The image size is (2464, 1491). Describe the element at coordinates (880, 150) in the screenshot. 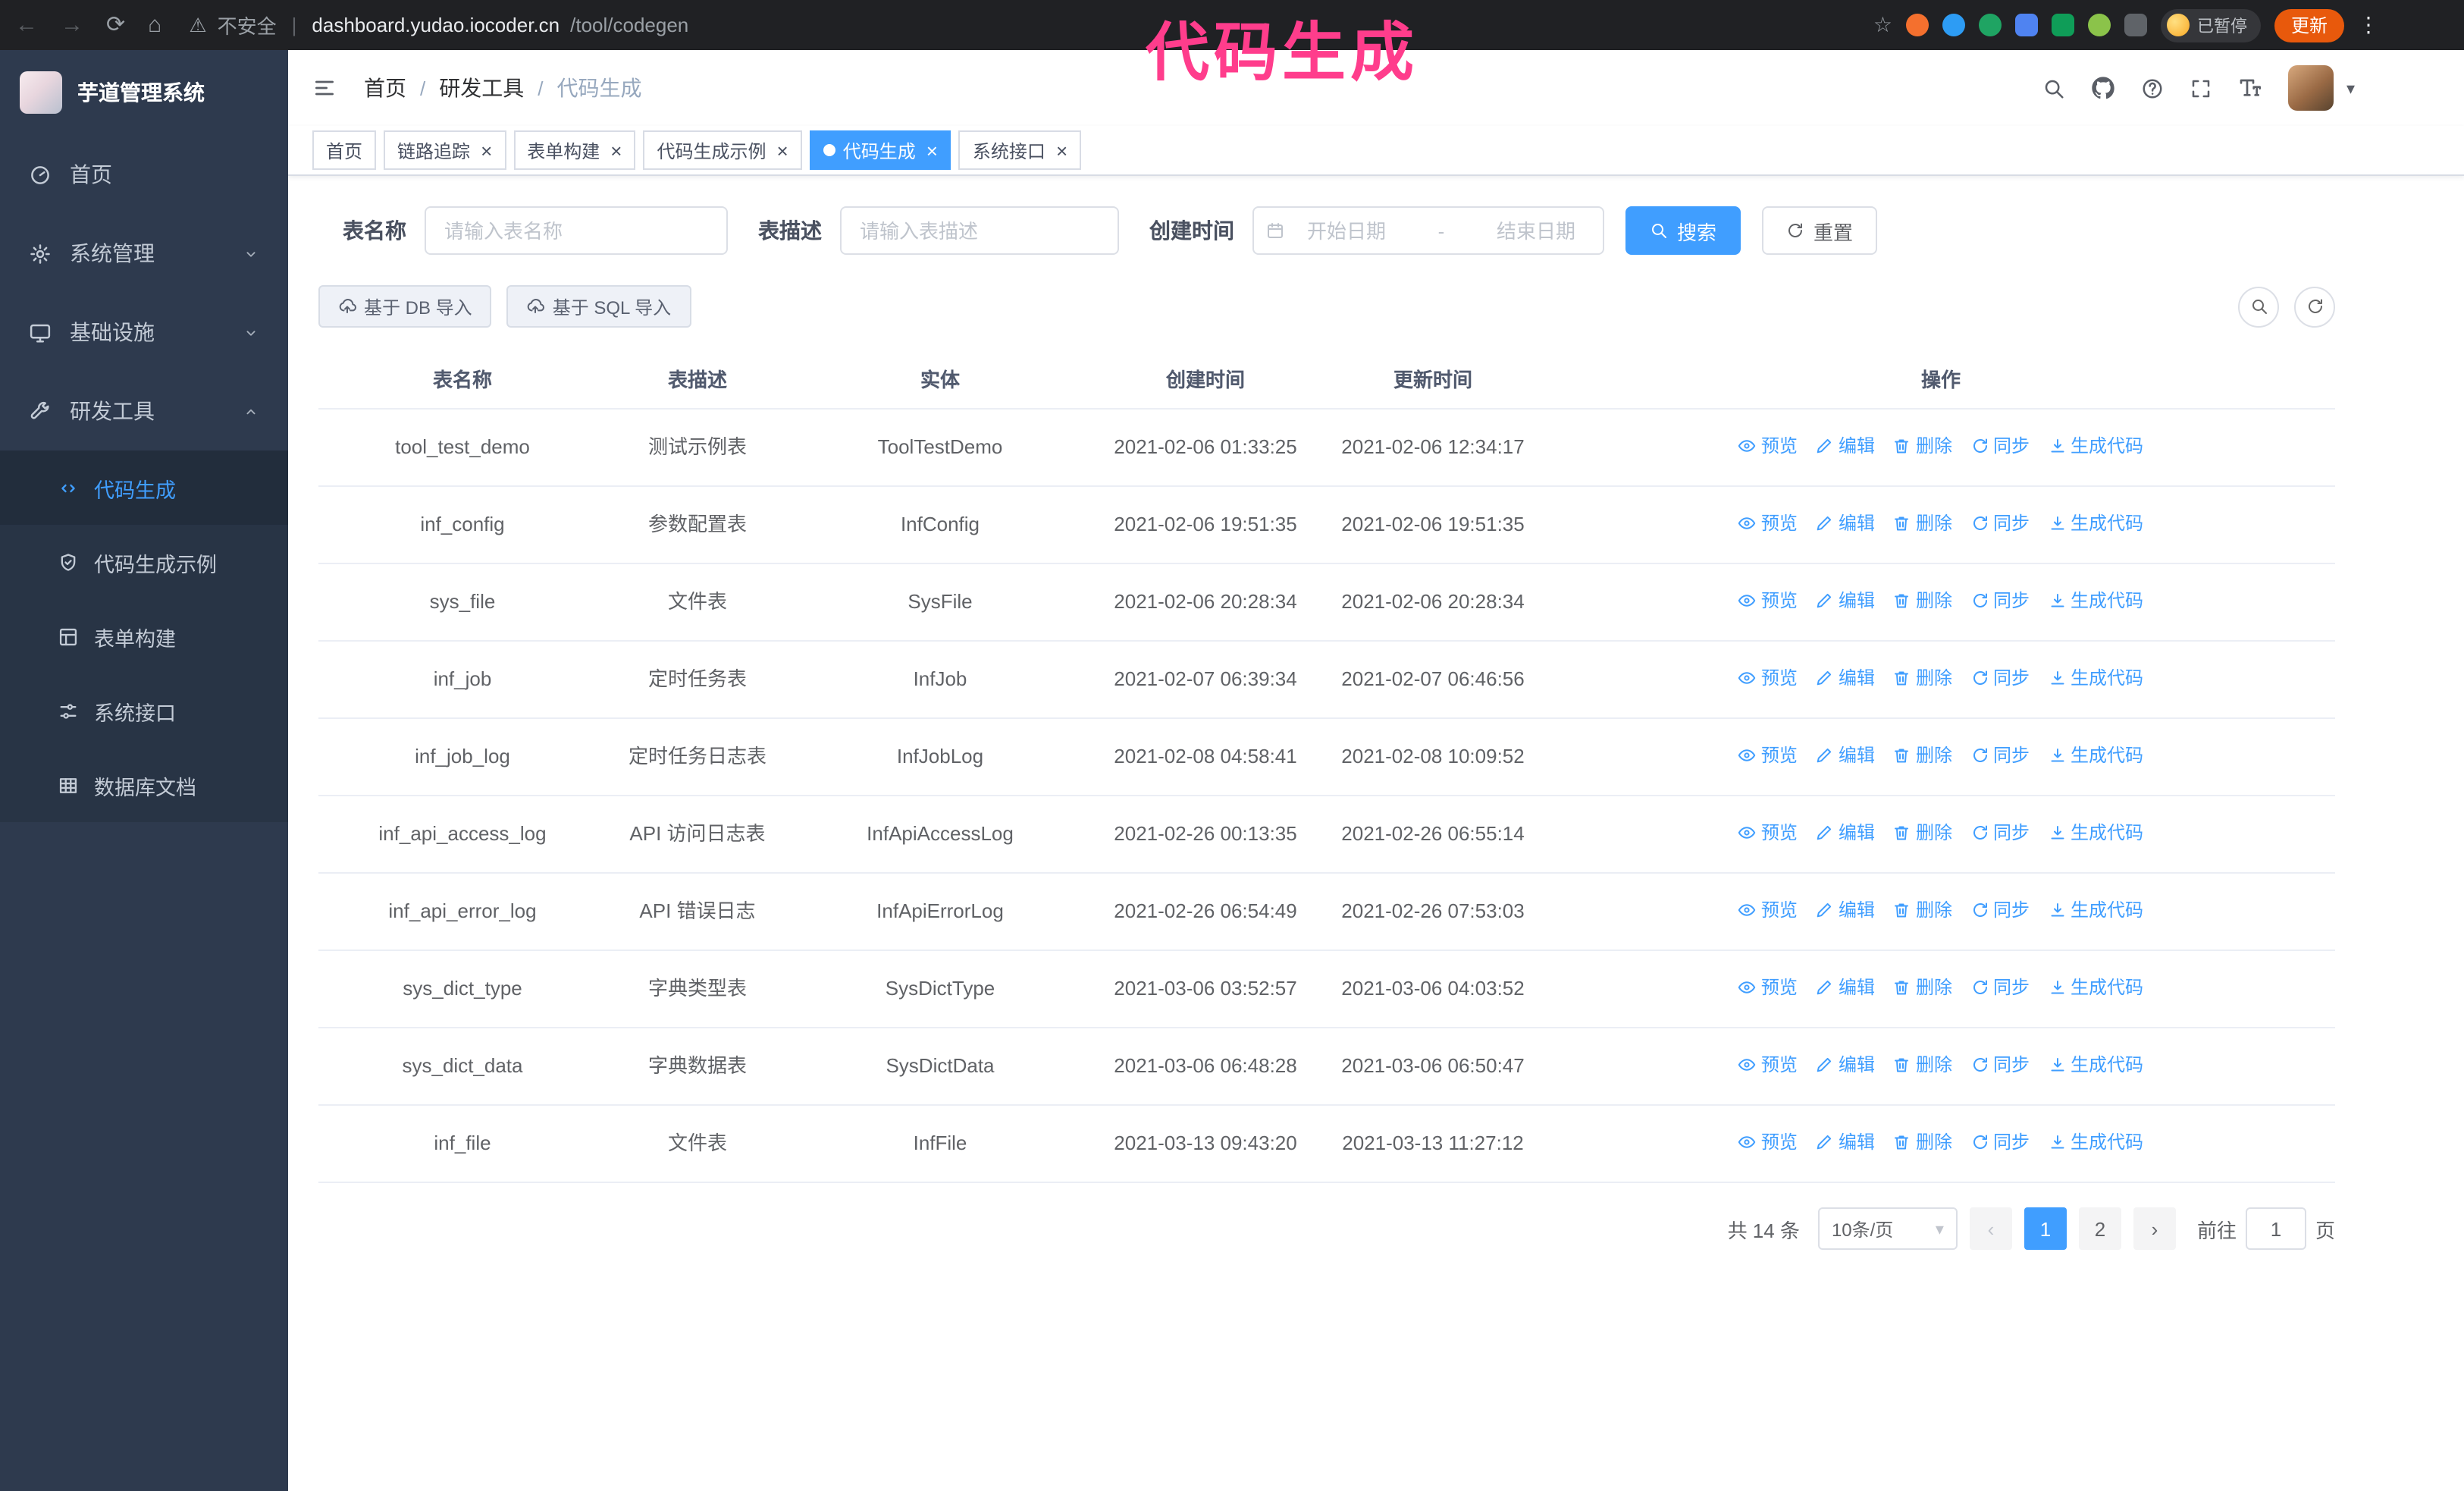

I see `tab-code-generation: 代码生成 ×` at that location.